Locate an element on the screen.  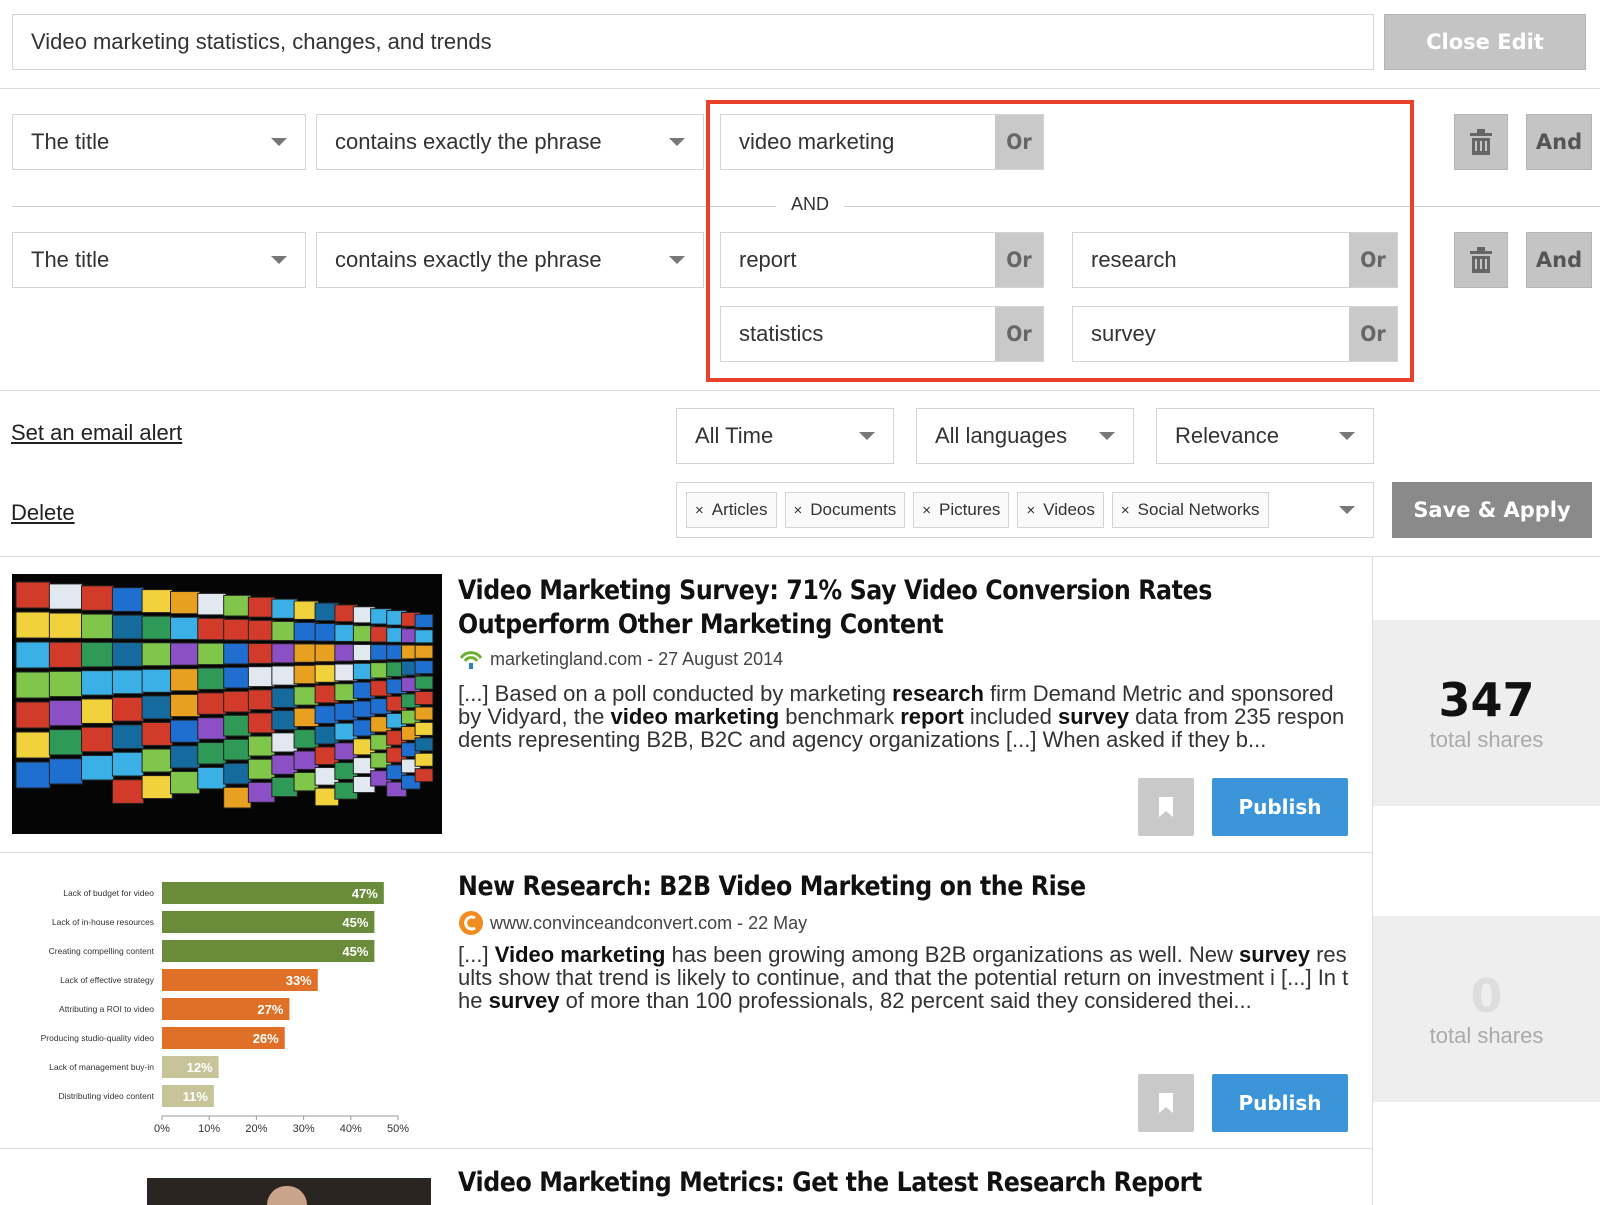
share-label: total shares is located at coordinates (1486, 739).